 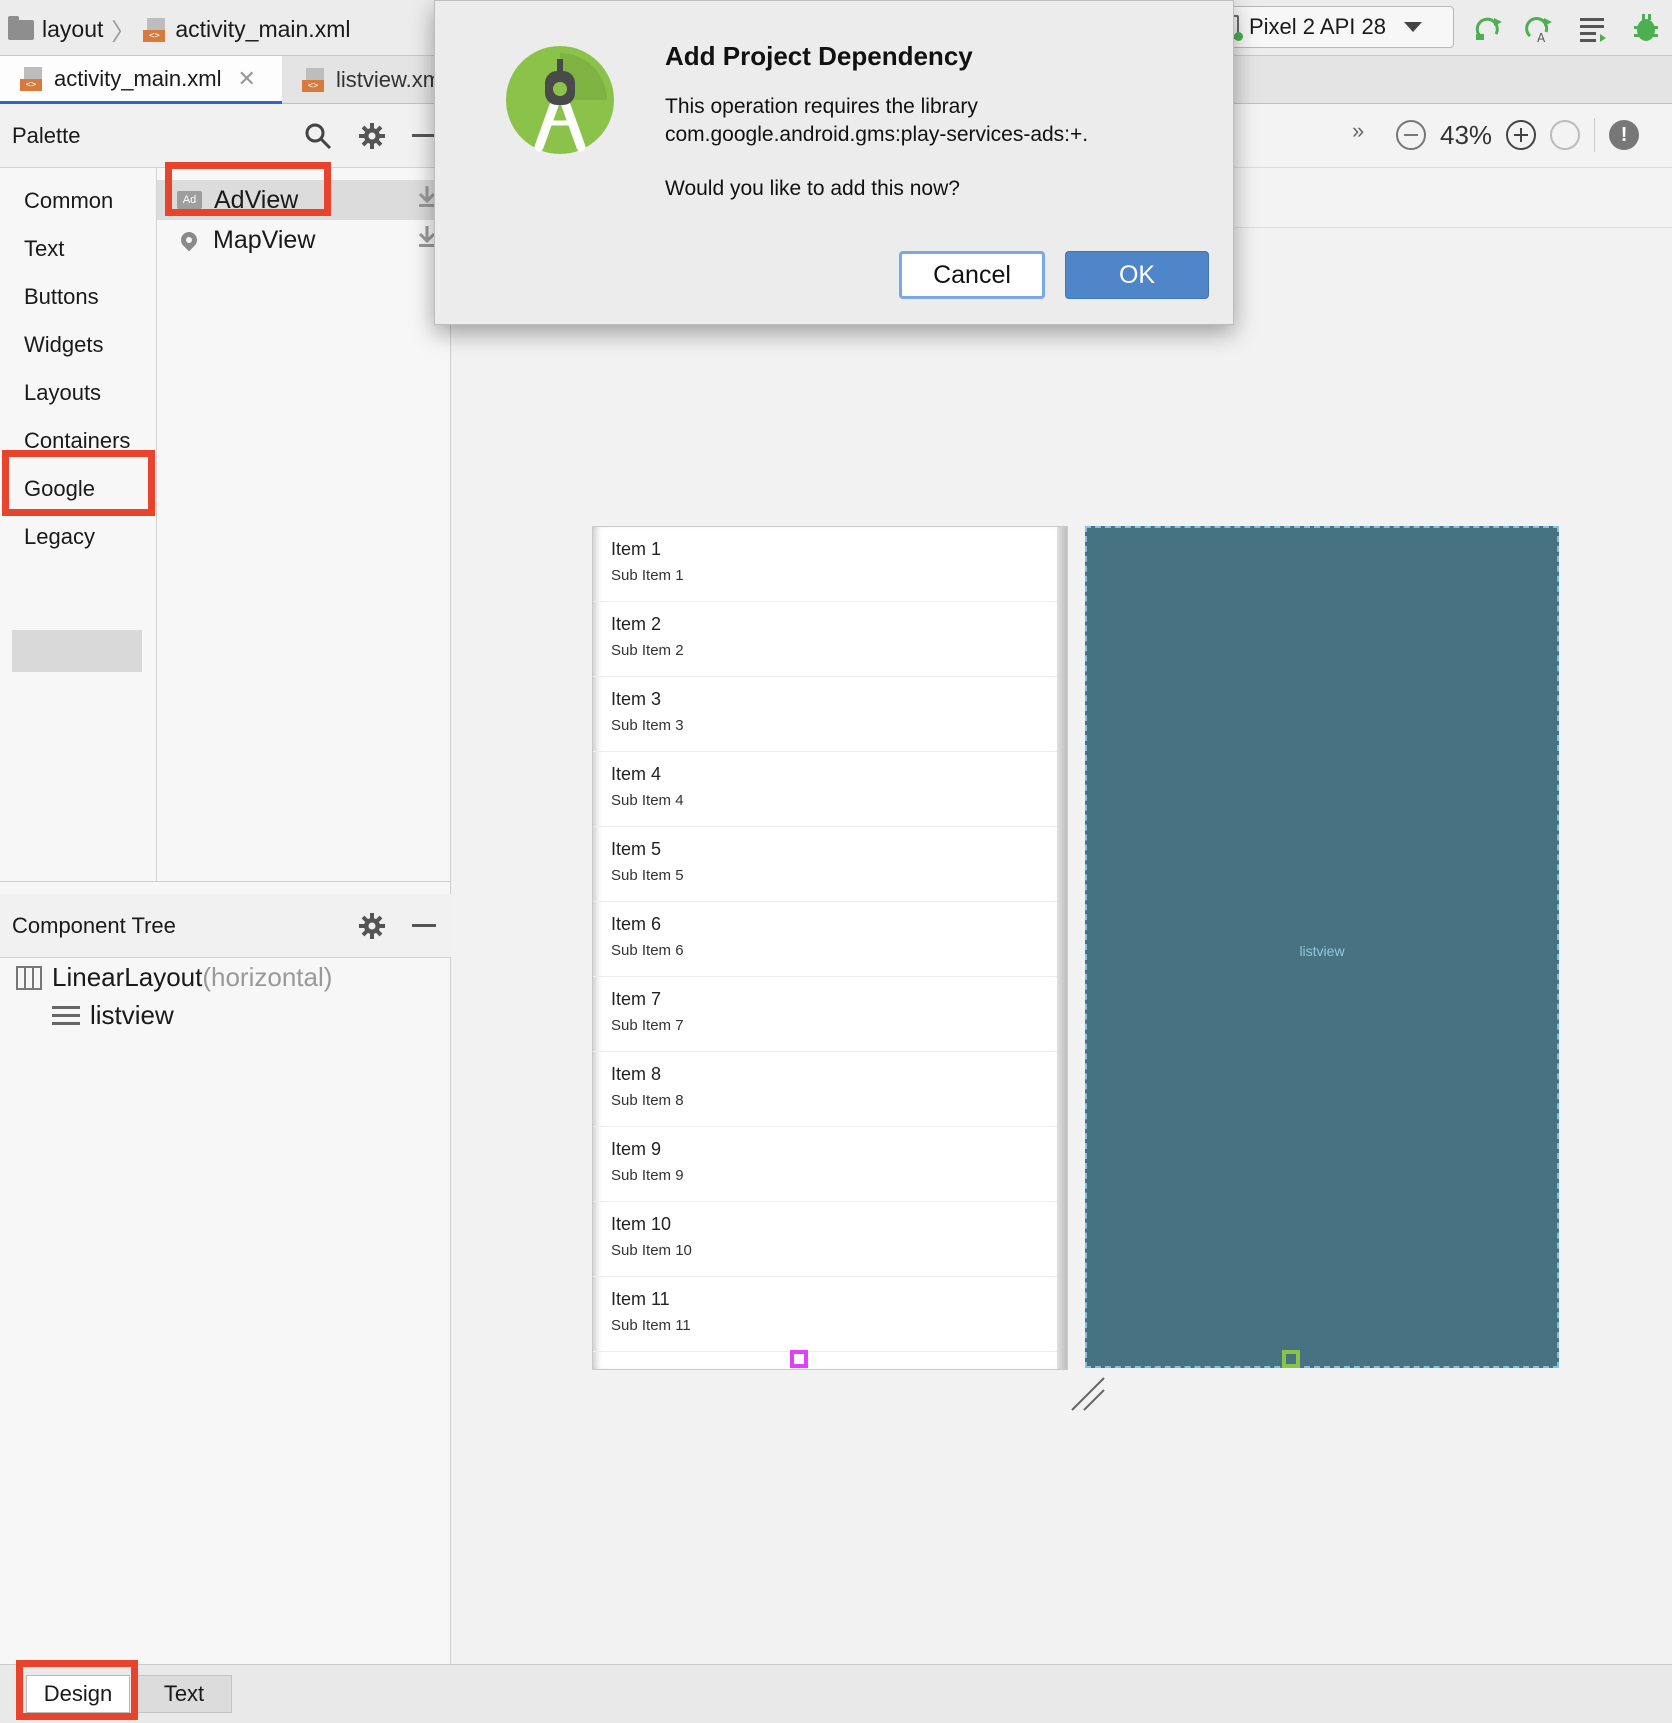 I want to click on tab-activity-main: <> activity_main.xml ✕, so click(x=141, y=80).